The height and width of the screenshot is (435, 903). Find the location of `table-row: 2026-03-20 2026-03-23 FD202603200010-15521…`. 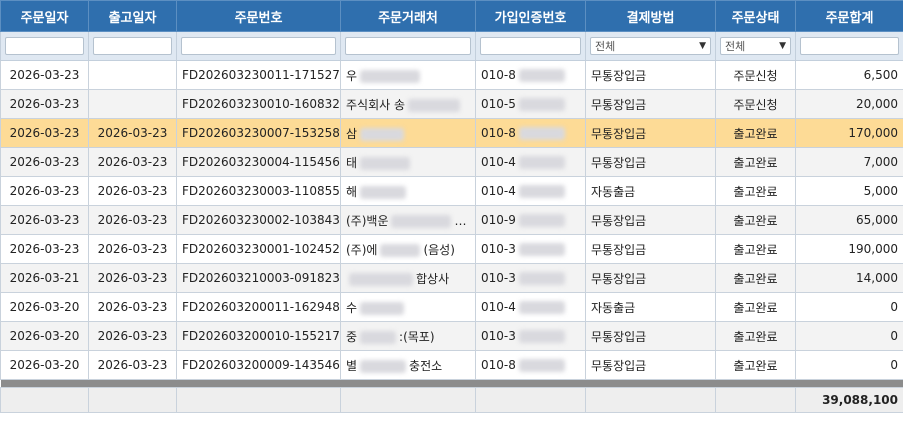

table-row: 2026-03-20 2026-03-23 FD202603200010-15521… is located at coordinates (451, 336).